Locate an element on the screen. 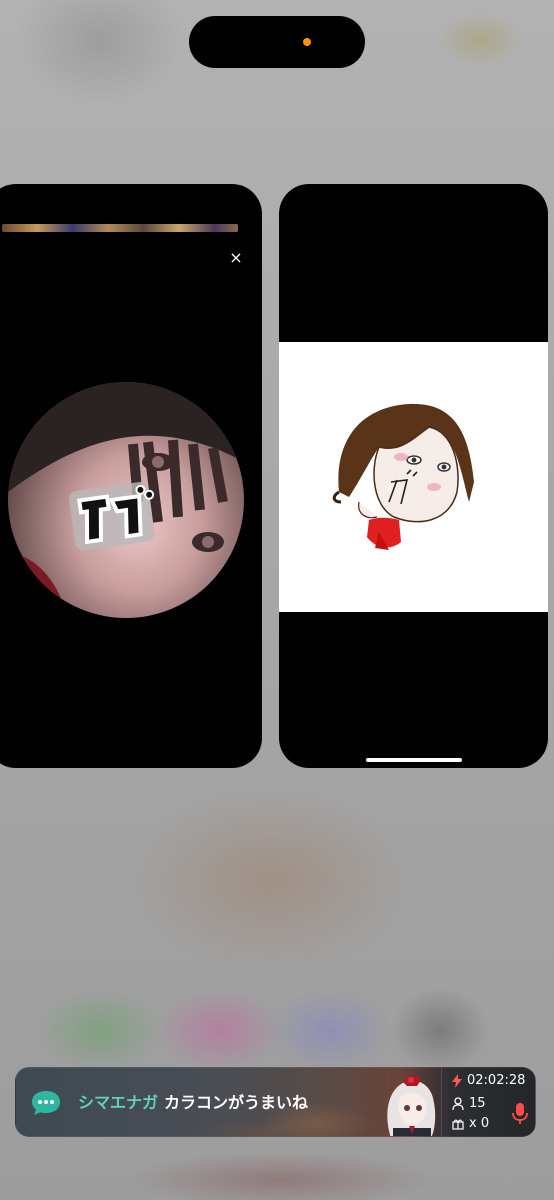  latest-comment: シマエナガ カラコンがうまいね is located at coordinates (193, 1103).